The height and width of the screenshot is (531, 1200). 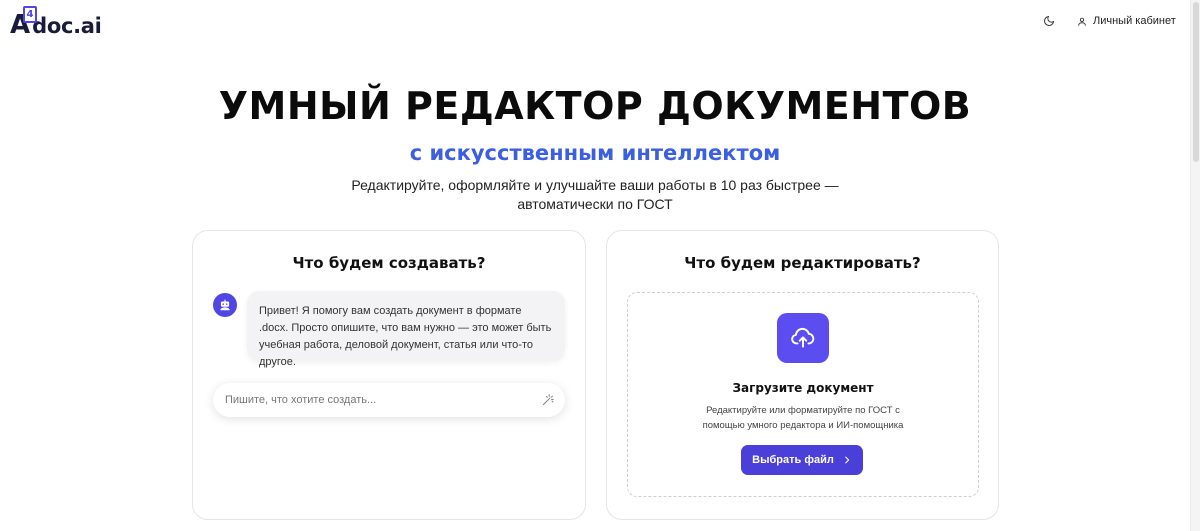 What do you see at coordinates (1195, 265) in the screenshot?
I see `page-scrollbar` at bounding box center [1195, 265].